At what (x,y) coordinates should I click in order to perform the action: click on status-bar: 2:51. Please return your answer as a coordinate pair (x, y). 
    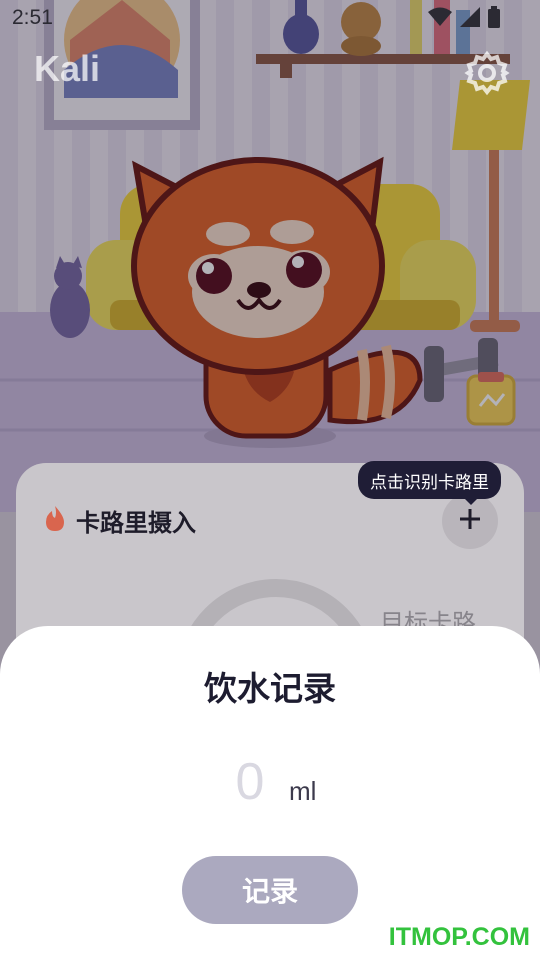
    Looking at the image, I should click on (270, 19).